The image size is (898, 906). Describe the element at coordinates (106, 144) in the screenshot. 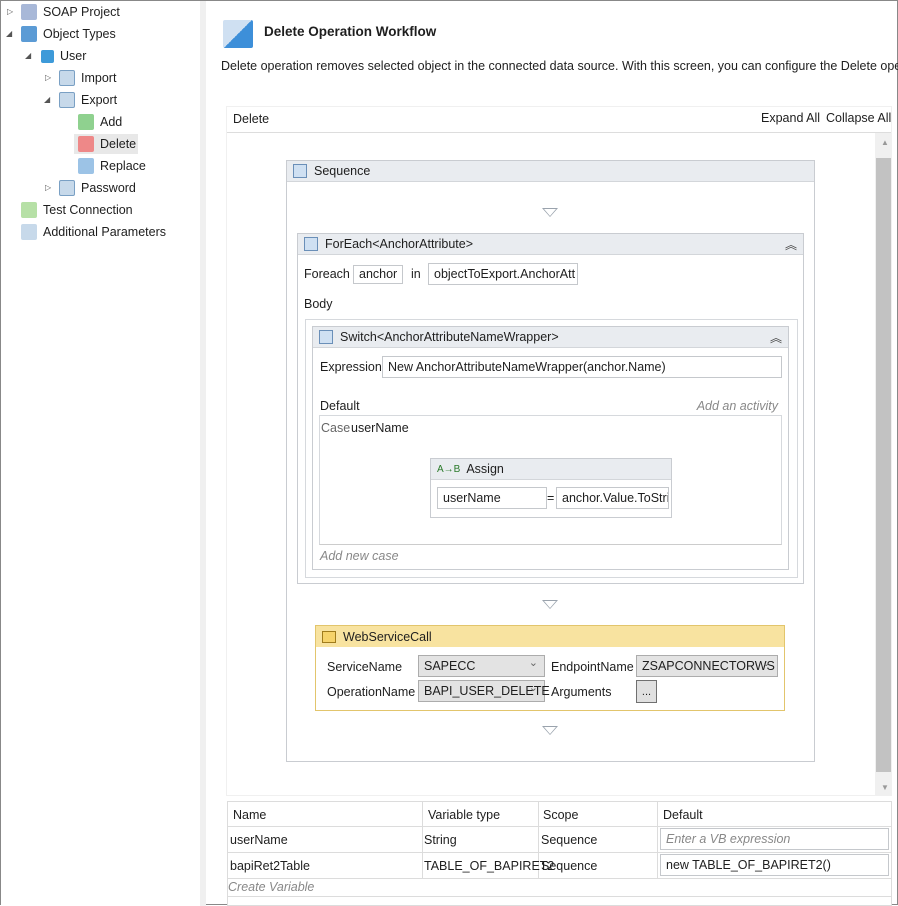

I see `tree-item-delete: Delete` at that location.